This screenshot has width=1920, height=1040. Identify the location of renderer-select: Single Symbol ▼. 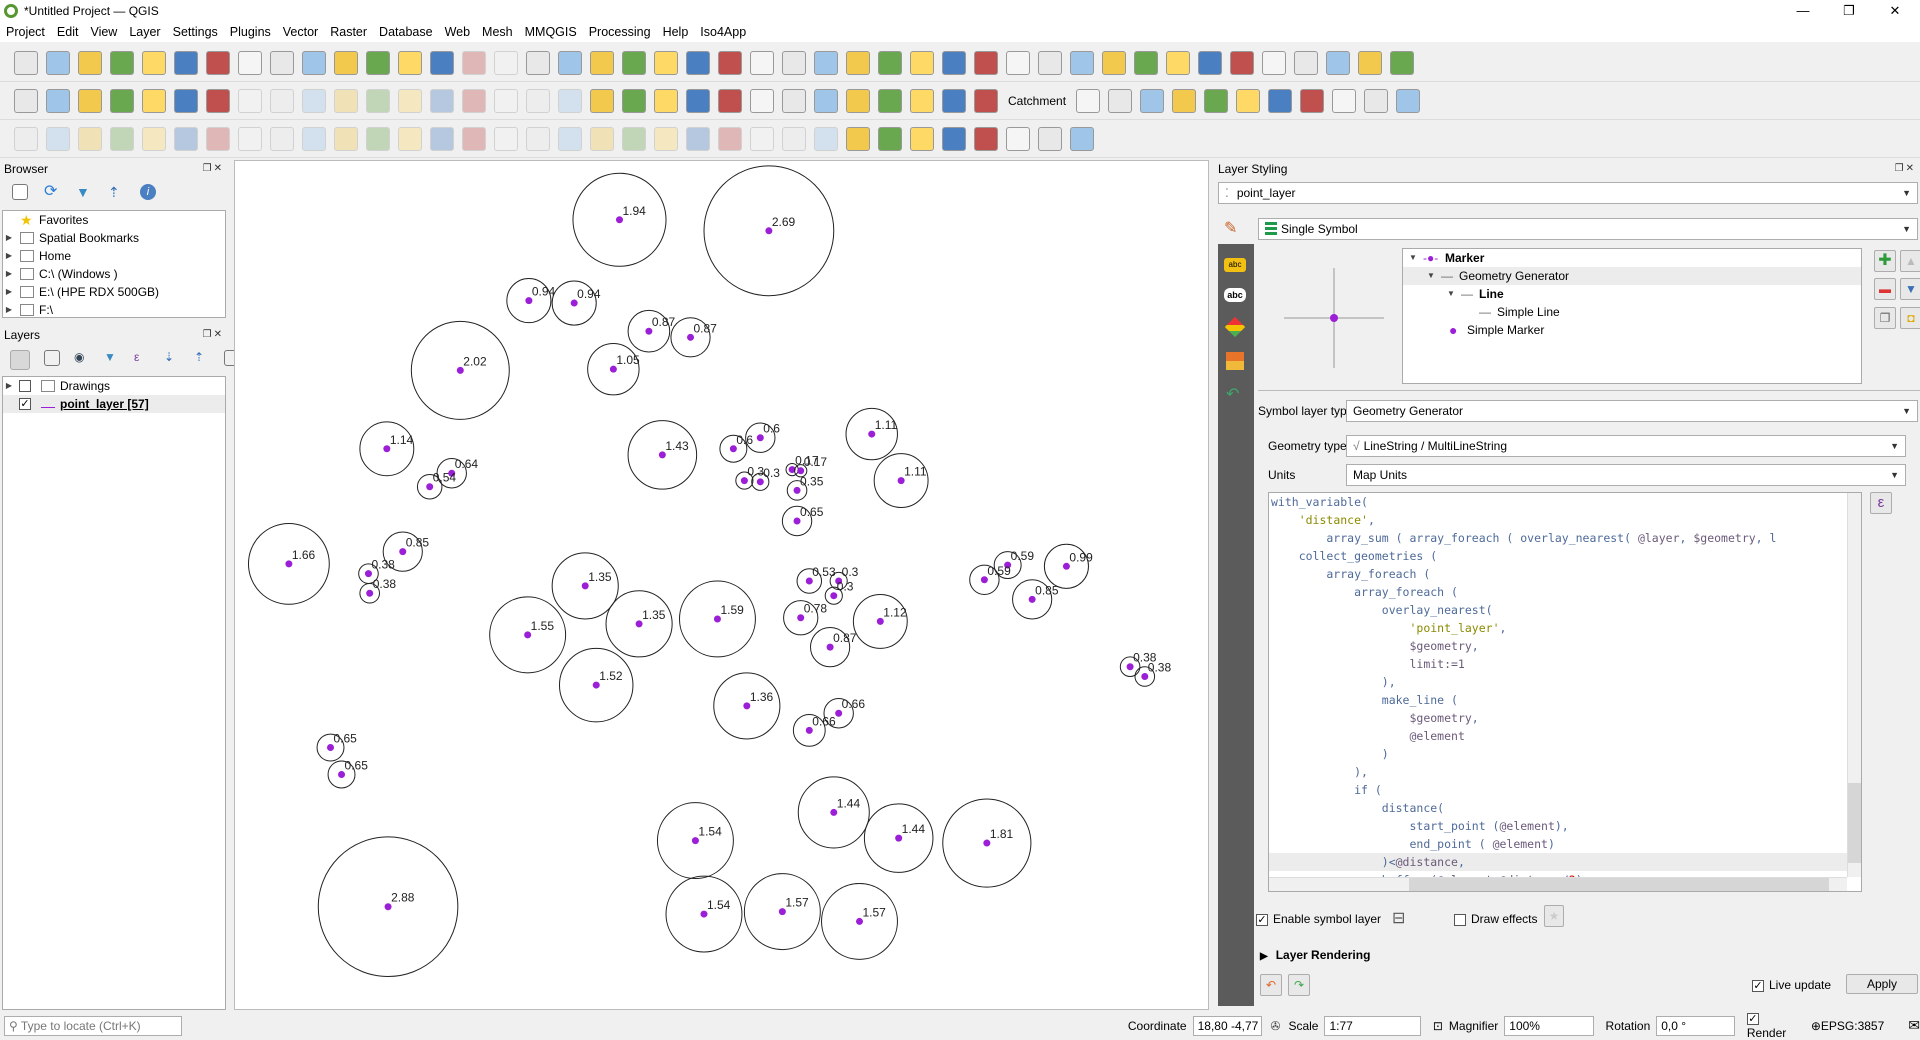
(1588, 229).